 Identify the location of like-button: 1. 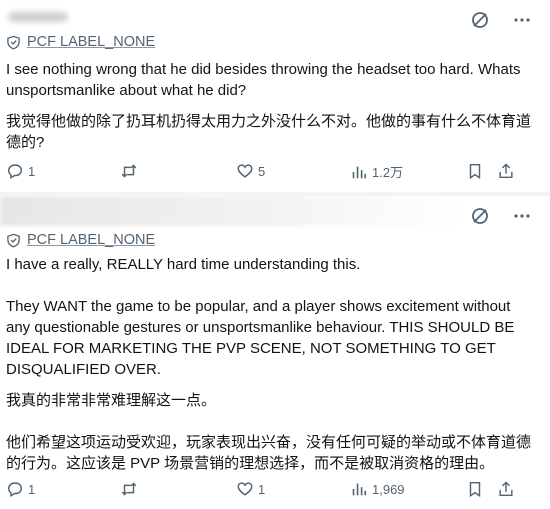
(250, 489).